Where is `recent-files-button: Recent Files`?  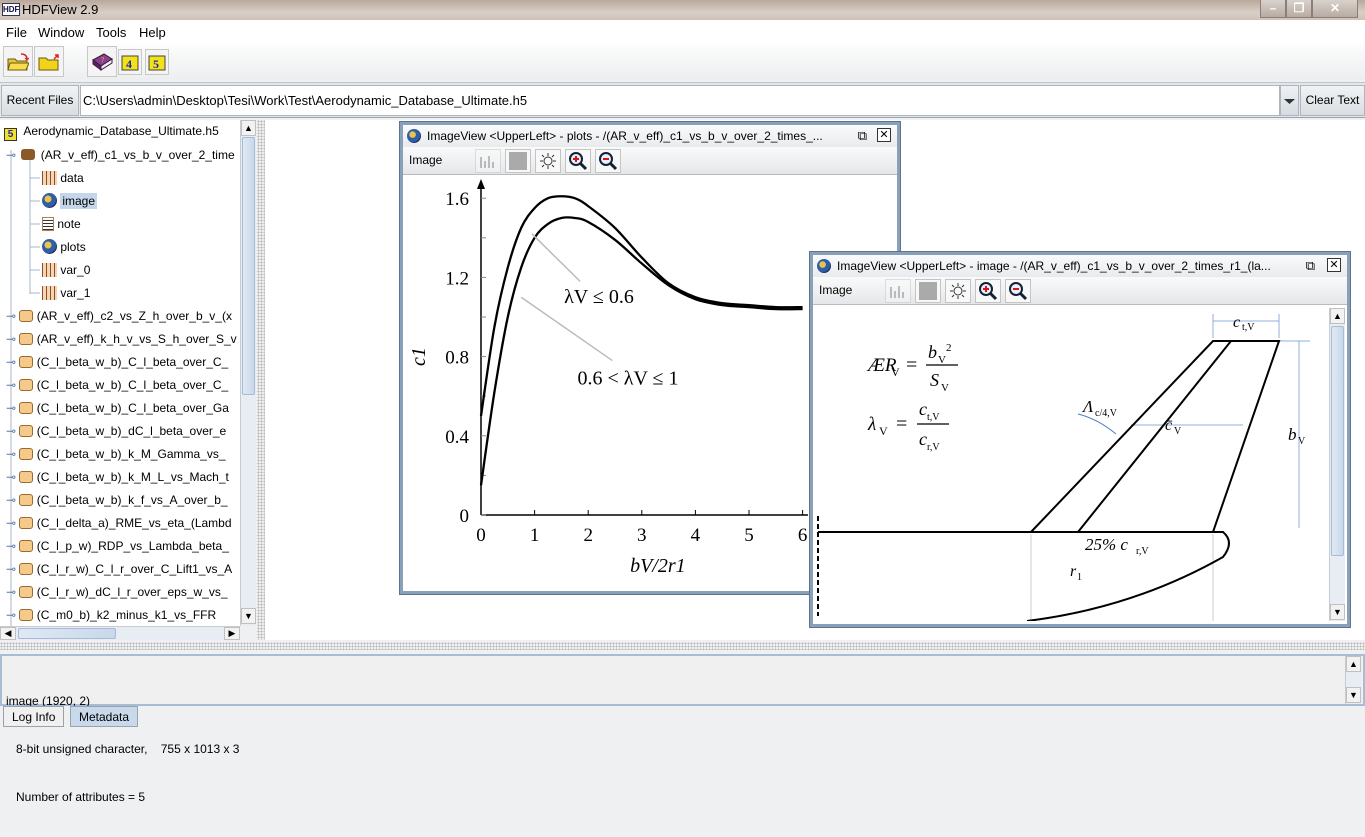
recent-files-button: Recent Files is located at coordinates (40, 100).